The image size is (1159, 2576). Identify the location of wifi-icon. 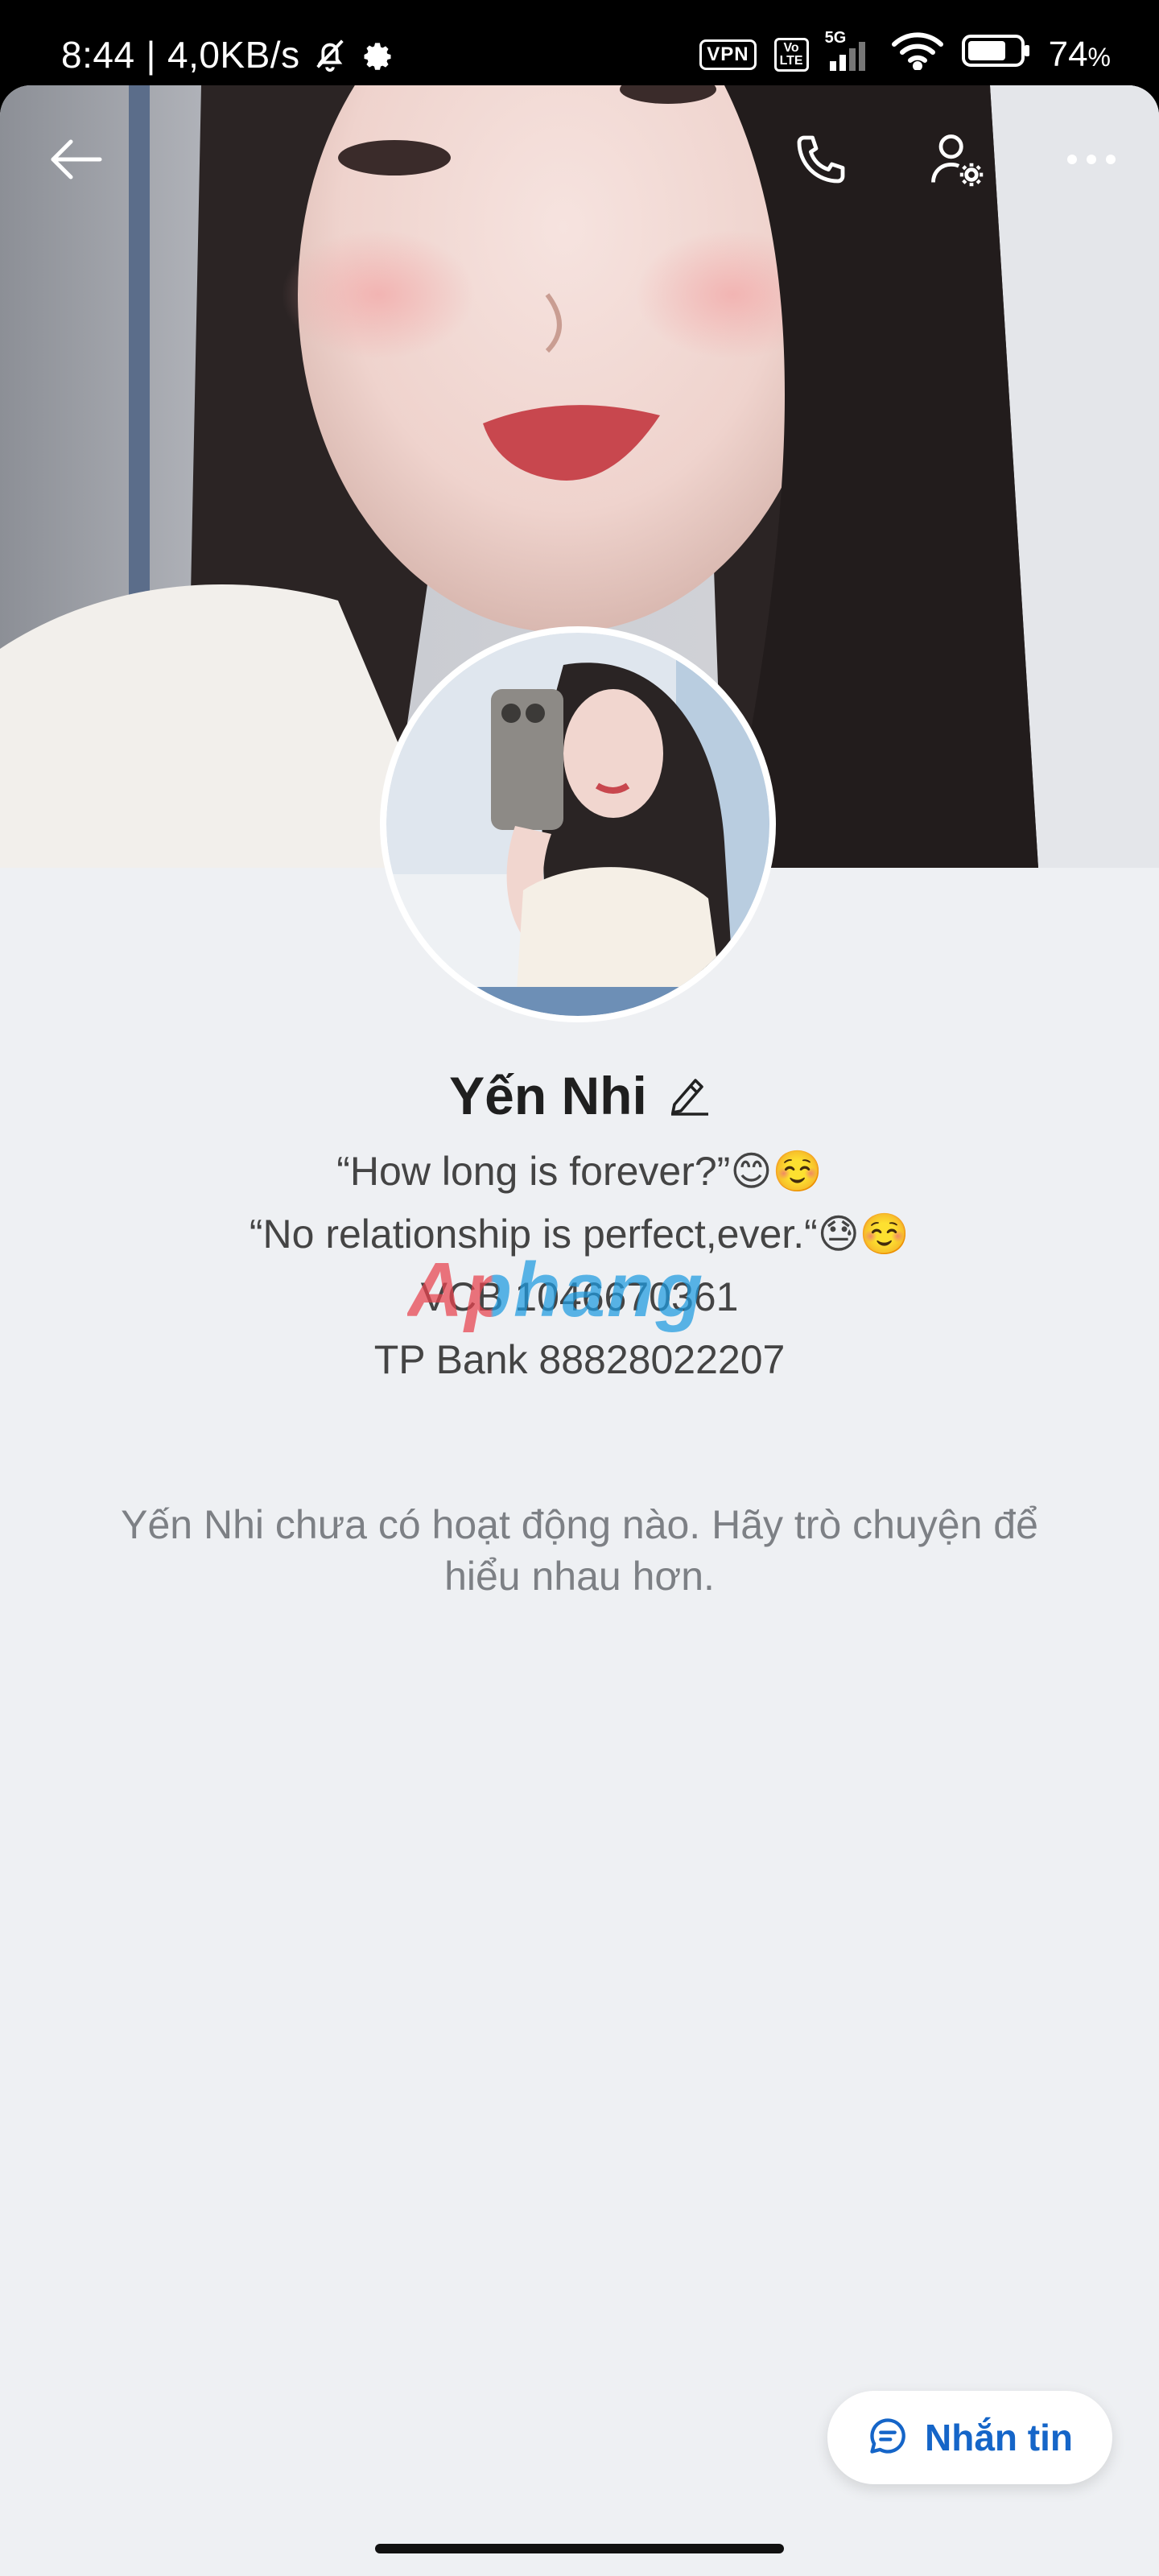
(918, 55).